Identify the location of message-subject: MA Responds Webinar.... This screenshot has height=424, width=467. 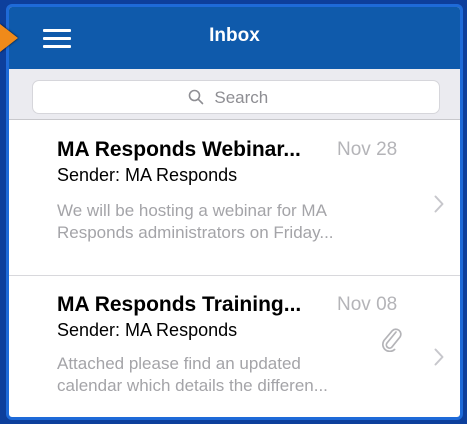
(179, 149).